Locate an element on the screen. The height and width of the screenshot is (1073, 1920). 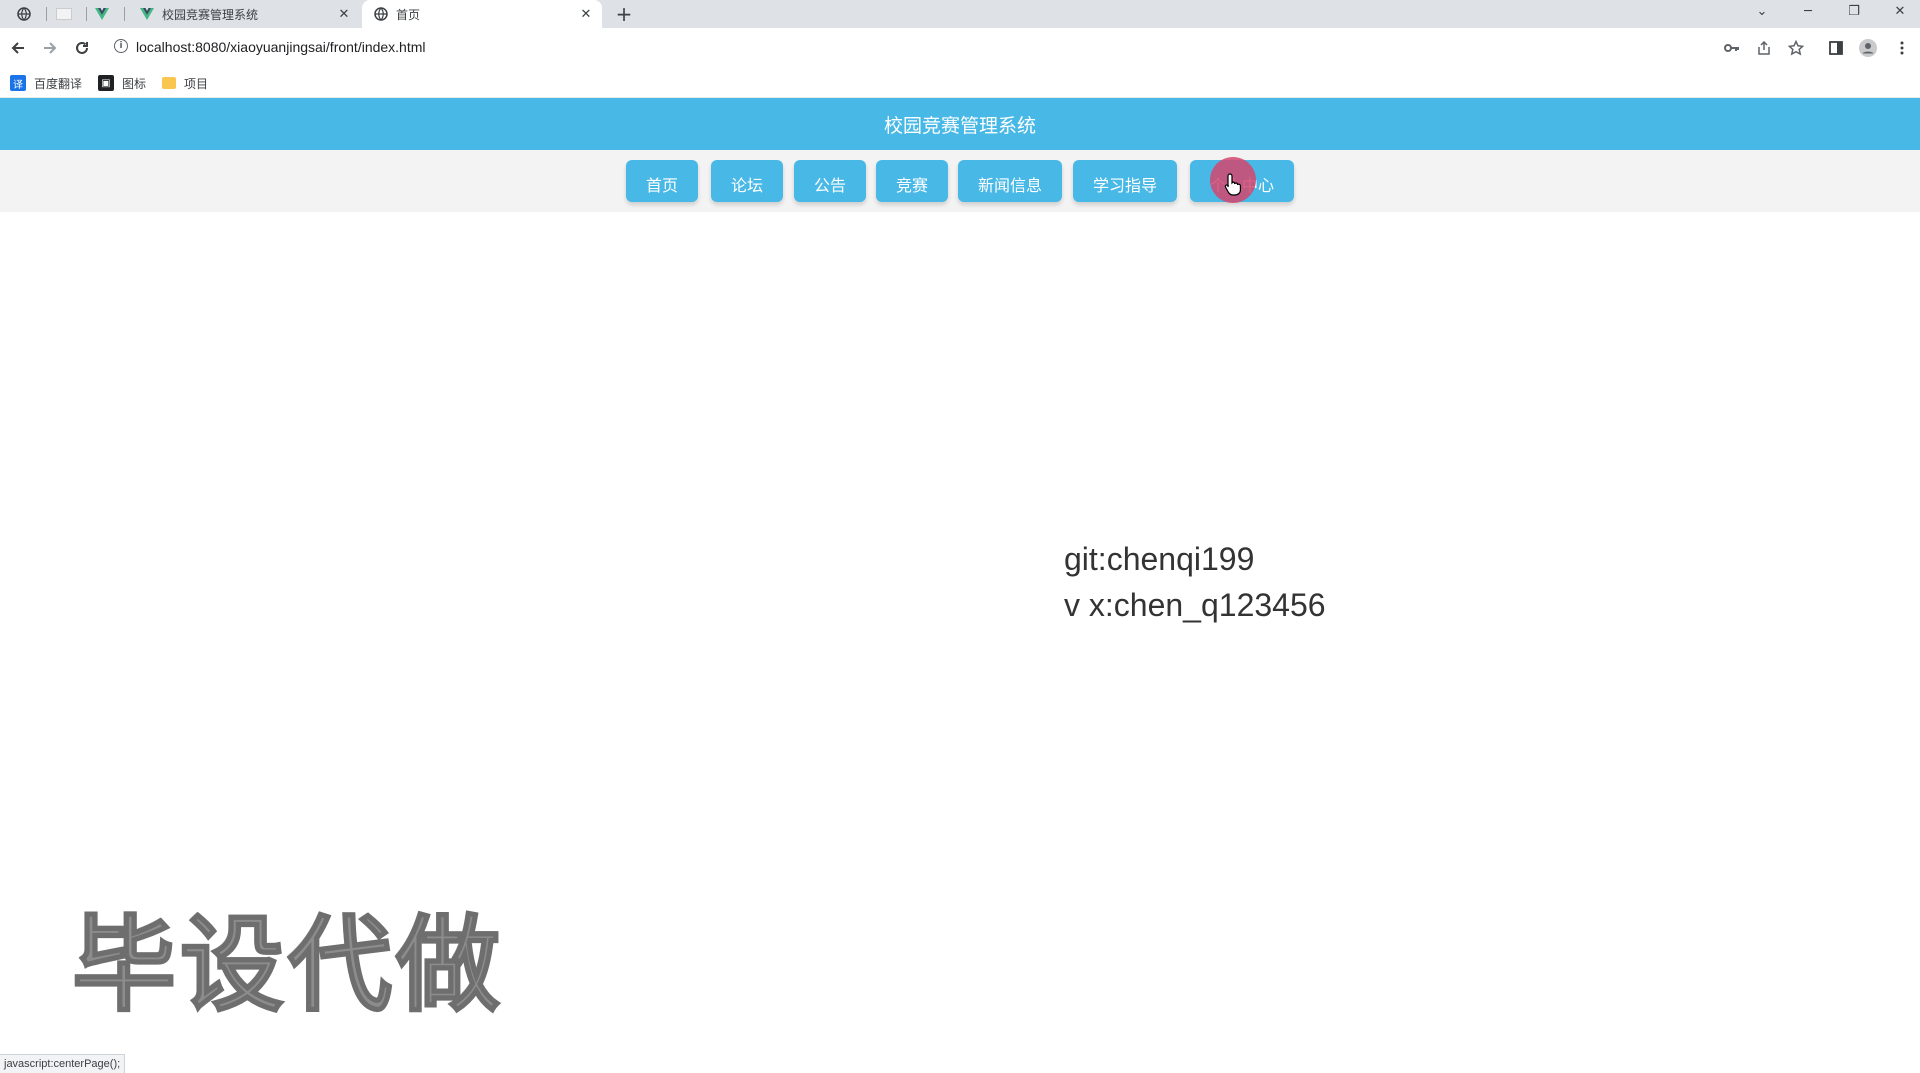
blank-page-icon is located at coordinates (64, 14).